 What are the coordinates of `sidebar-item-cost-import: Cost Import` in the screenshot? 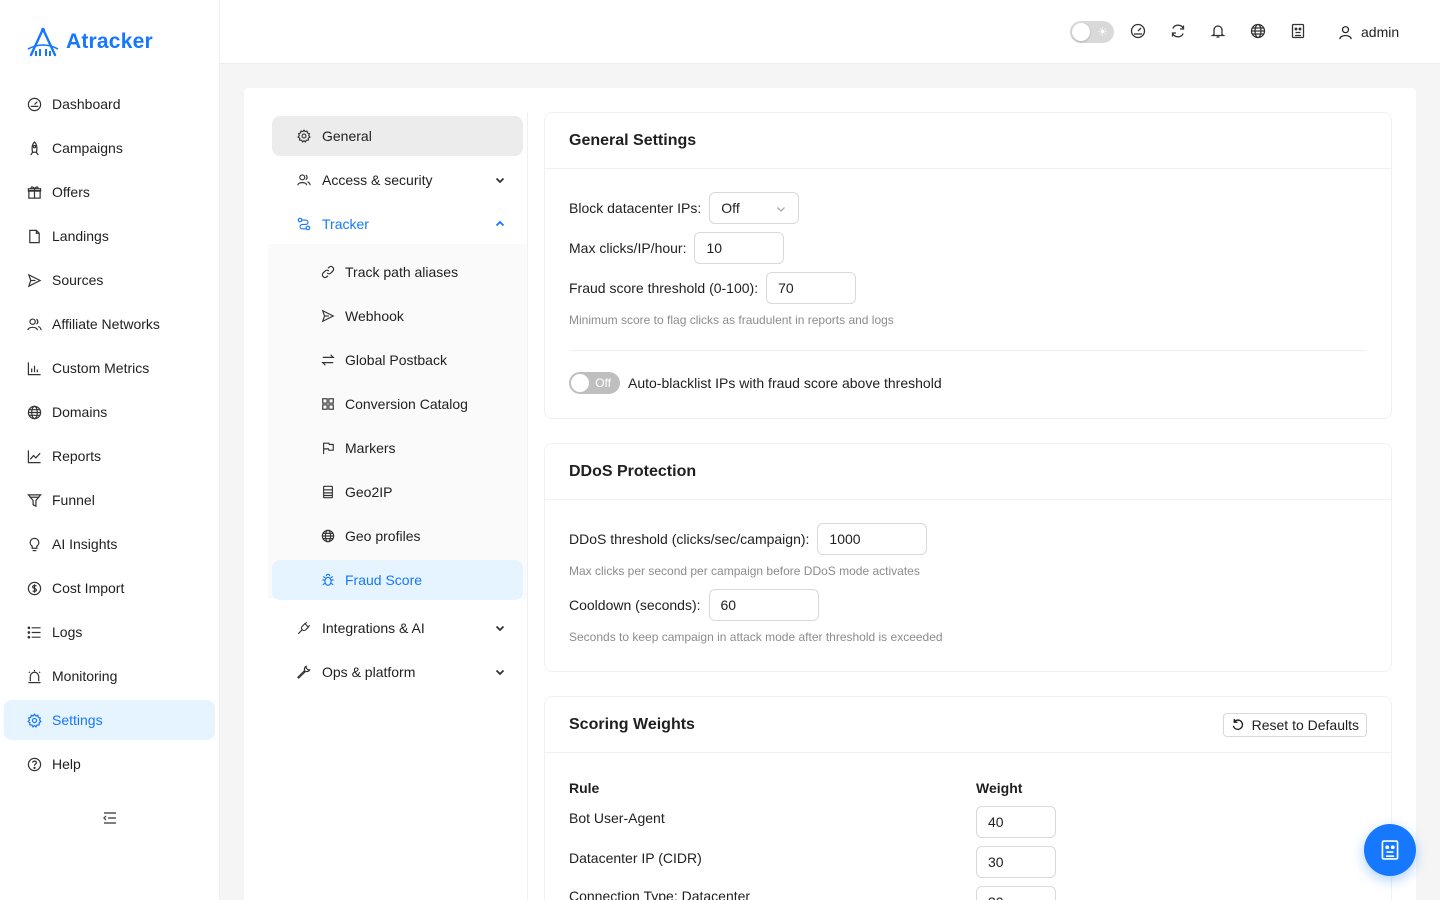 It's located at (109, 588).